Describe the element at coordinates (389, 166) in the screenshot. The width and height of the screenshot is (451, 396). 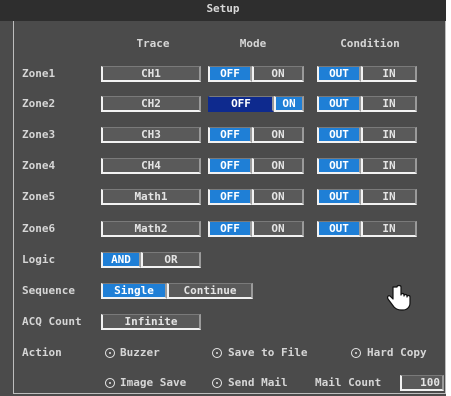
I see `zone4-in-button: IN` at that location.